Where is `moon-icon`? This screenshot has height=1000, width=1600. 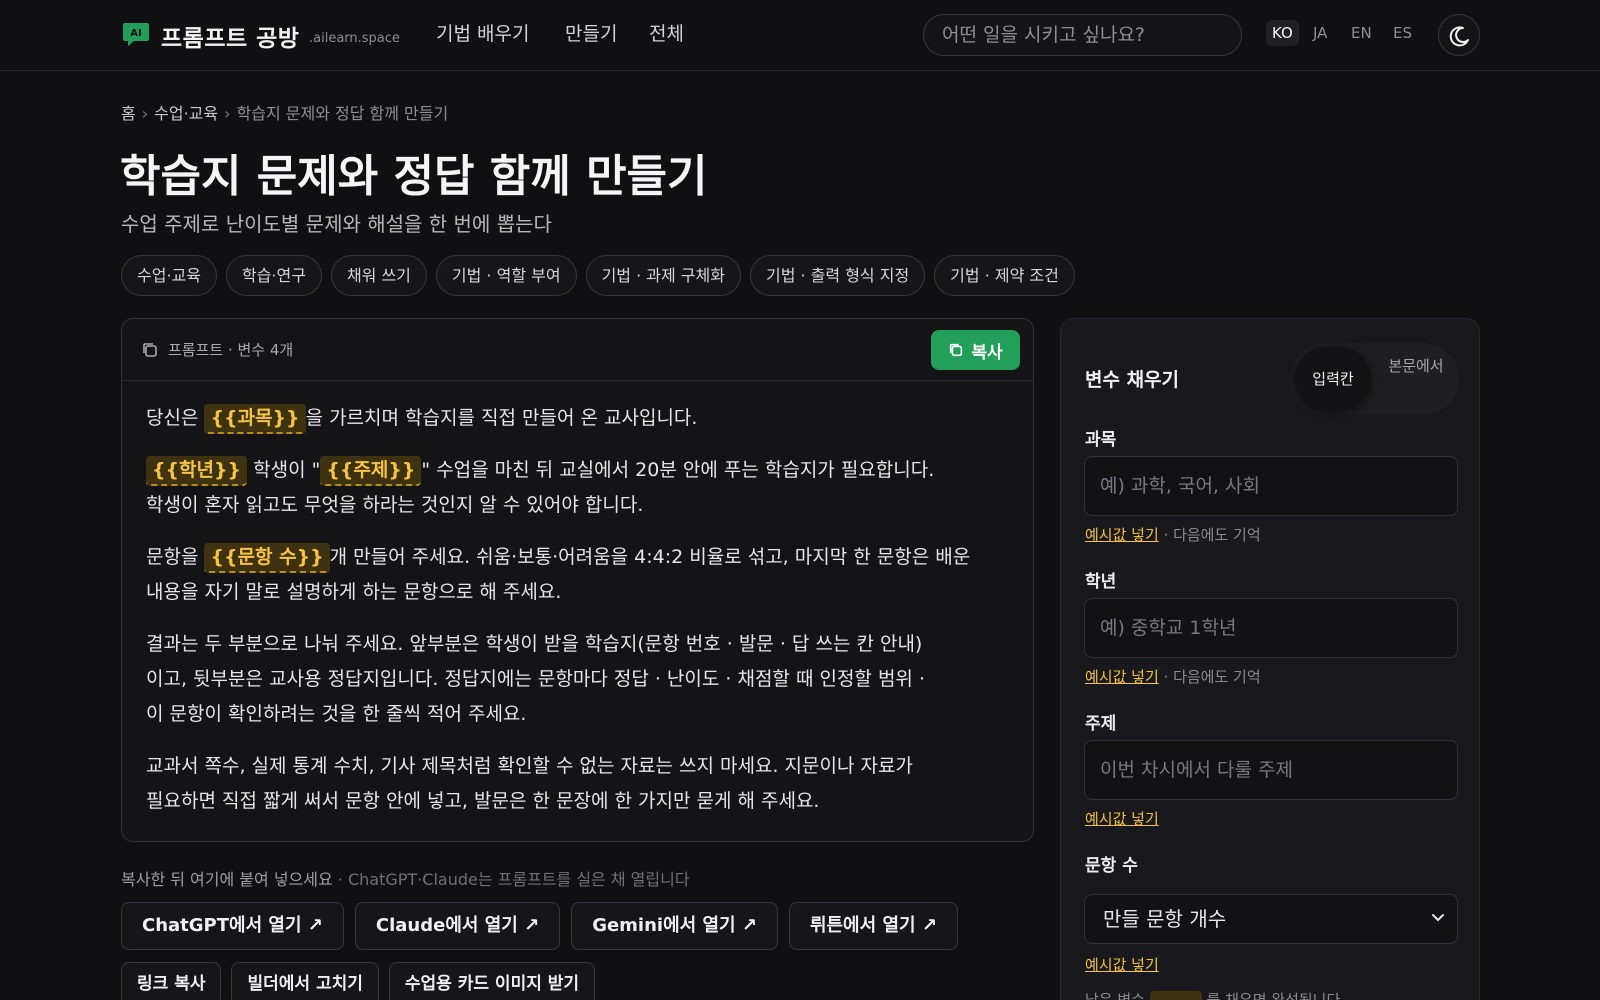
moon-icon is located at coordinates (1459, 36).